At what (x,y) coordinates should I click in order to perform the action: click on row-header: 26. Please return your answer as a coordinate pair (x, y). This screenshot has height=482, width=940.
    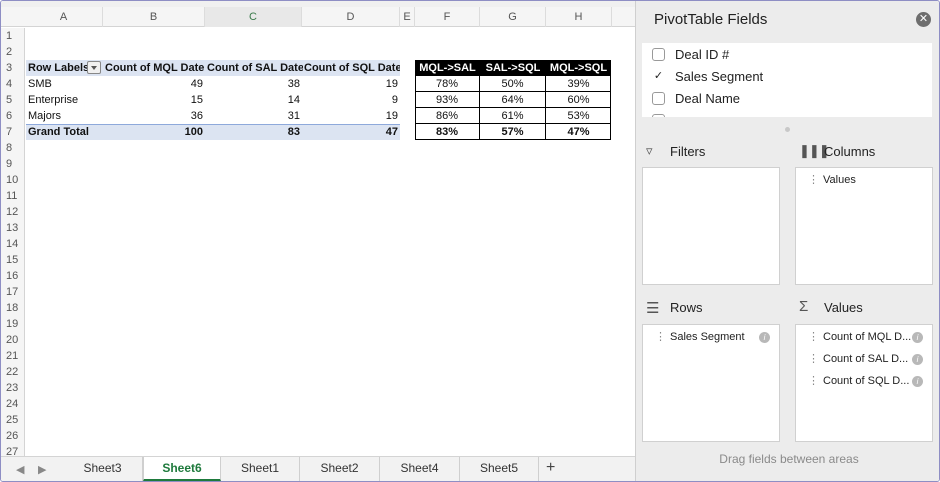
    Looking at the image, I should click on (12, 436).